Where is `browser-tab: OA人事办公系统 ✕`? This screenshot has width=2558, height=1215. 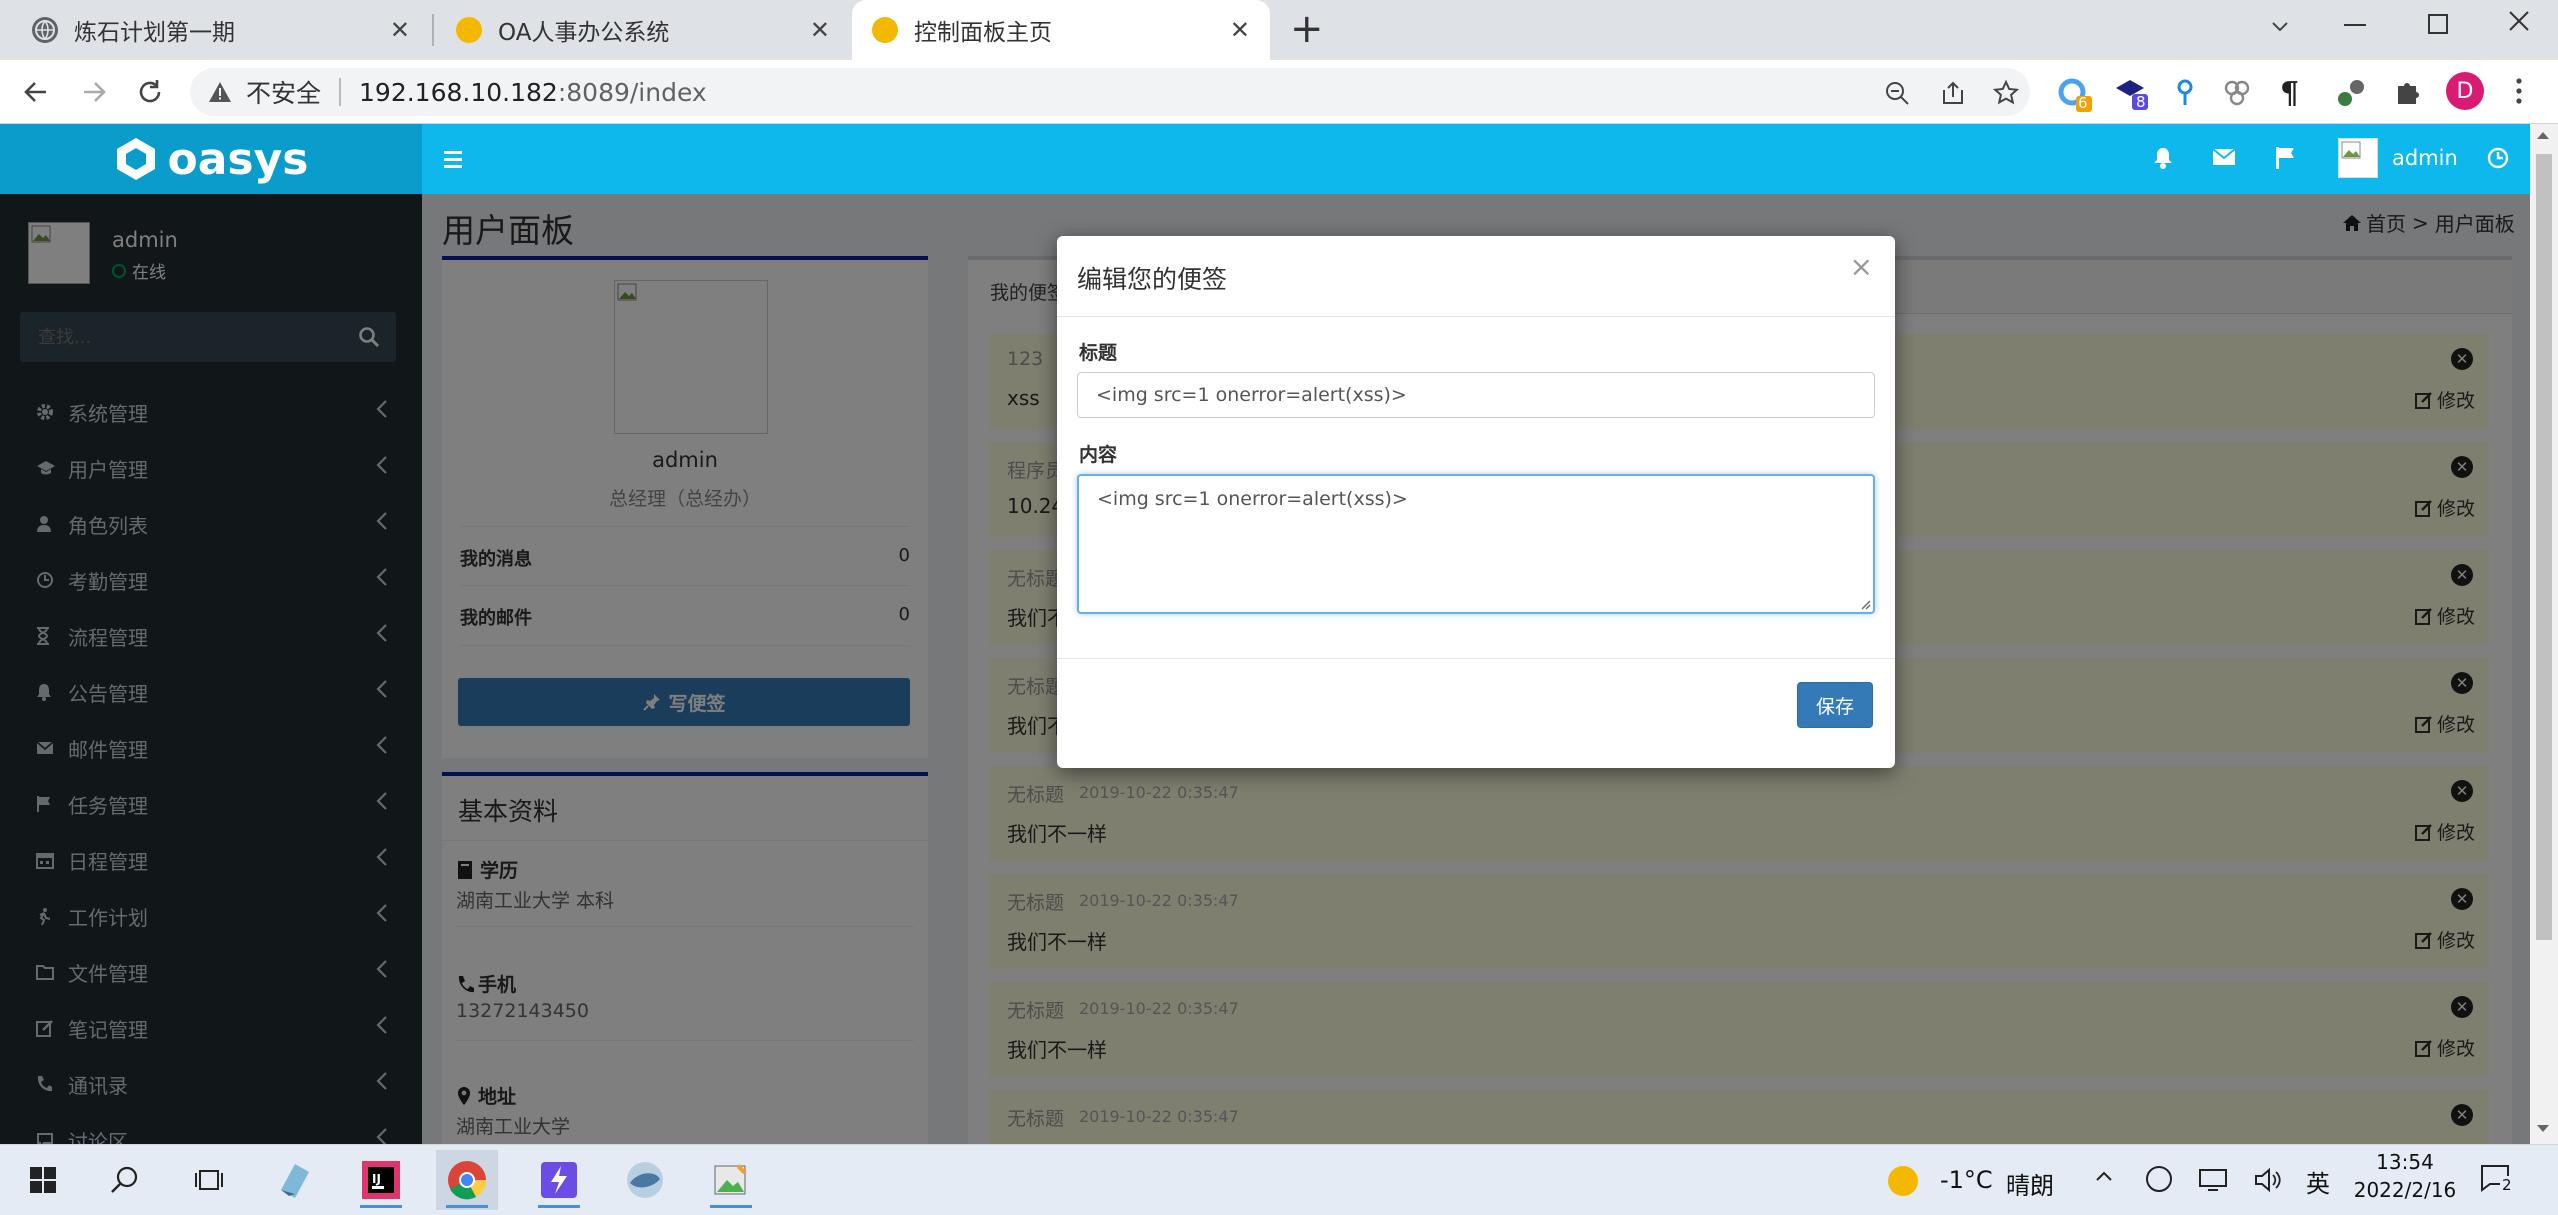 browser-tab: OA人事办公系统 ✕ is located at coordinates (643, 30).